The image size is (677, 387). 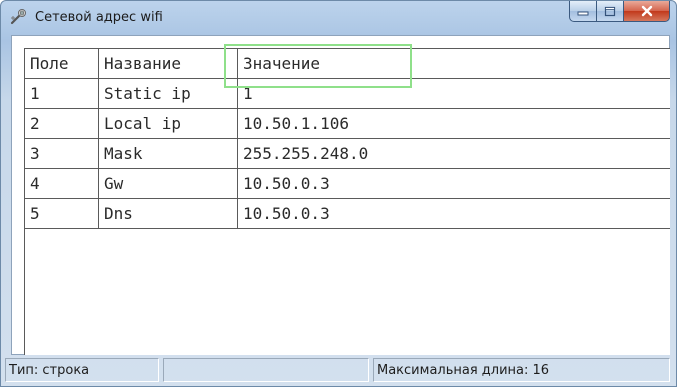 I want to click on table-row: 1 Static ip 1, so click(x=347, y=94).